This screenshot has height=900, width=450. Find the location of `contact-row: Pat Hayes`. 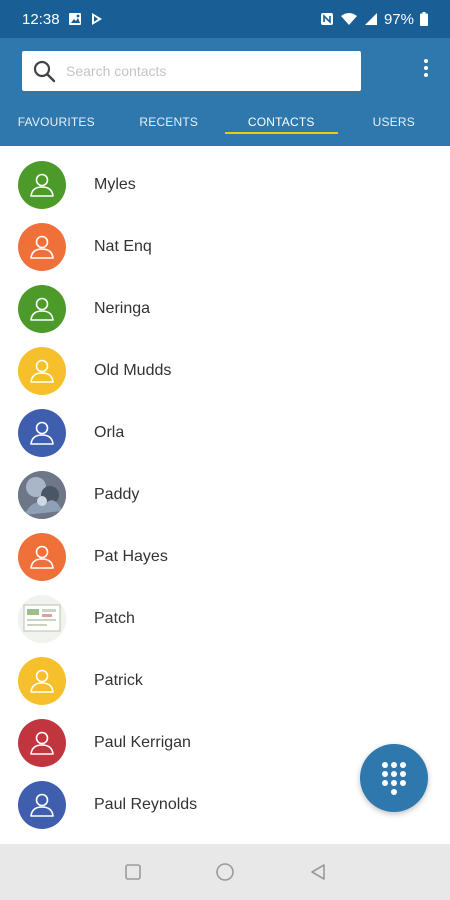

contact-row: Pat Hayes is located at coordinates (225, 557).